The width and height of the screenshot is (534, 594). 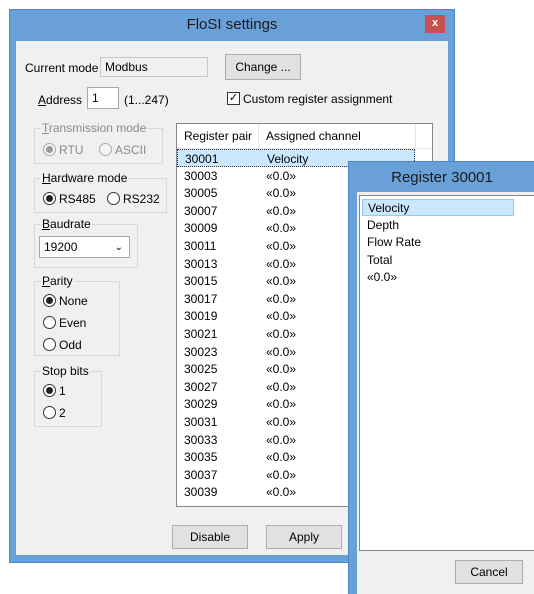 I want to click on chevron-down-icon: ⌄, so click(x=118, y=247).